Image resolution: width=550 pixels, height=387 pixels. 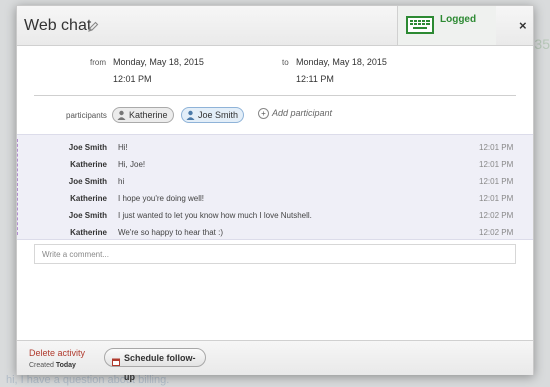 What do you see at coordinates (446, 25) in the screenshot?
I see `logged-status: Logged` at bounding box center [446, 25].